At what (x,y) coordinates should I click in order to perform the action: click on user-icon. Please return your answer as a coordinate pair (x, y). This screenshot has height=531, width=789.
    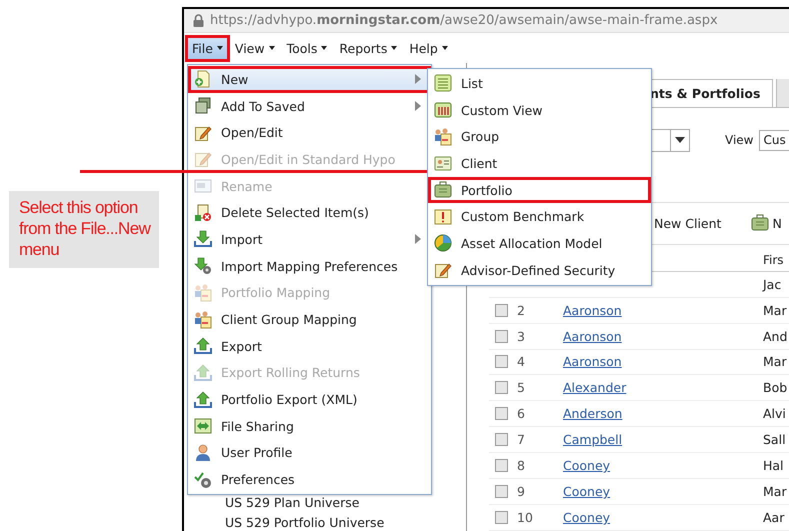
    Looking at the image, I should click on (203, 453).